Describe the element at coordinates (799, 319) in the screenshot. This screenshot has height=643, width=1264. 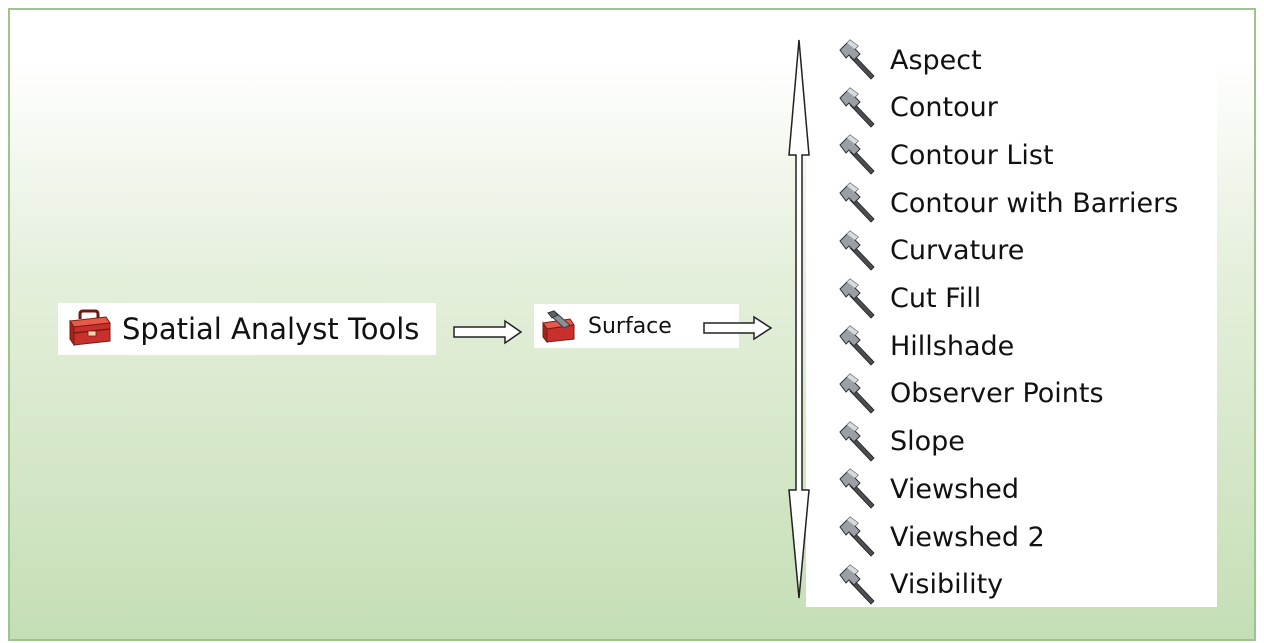
I see `double-headed-range-arrow` at that location.